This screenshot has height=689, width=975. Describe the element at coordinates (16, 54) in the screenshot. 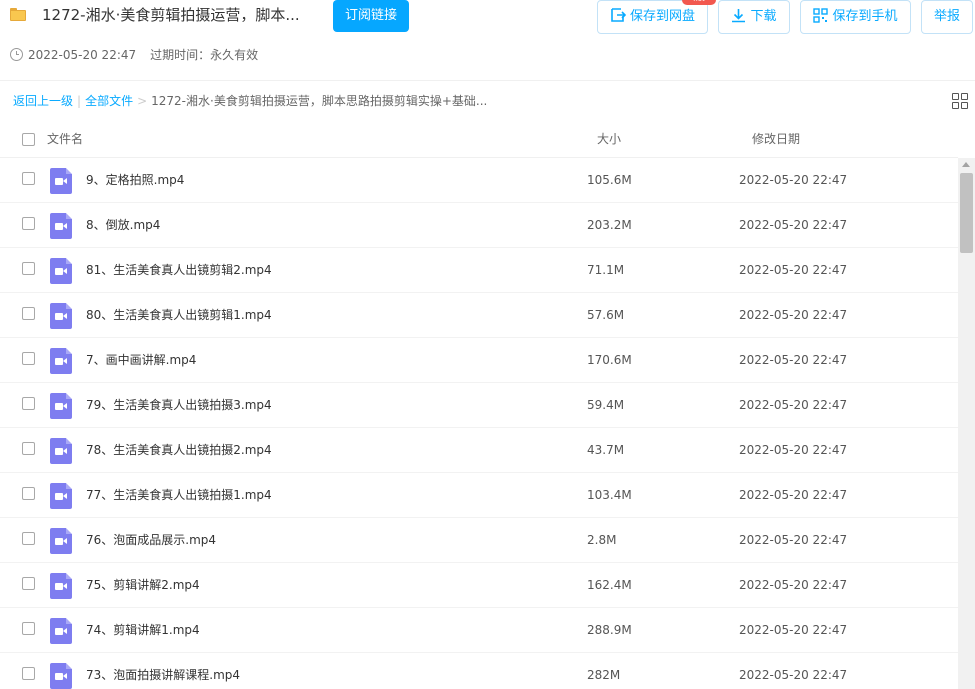

I see `clock-icon` at that location.